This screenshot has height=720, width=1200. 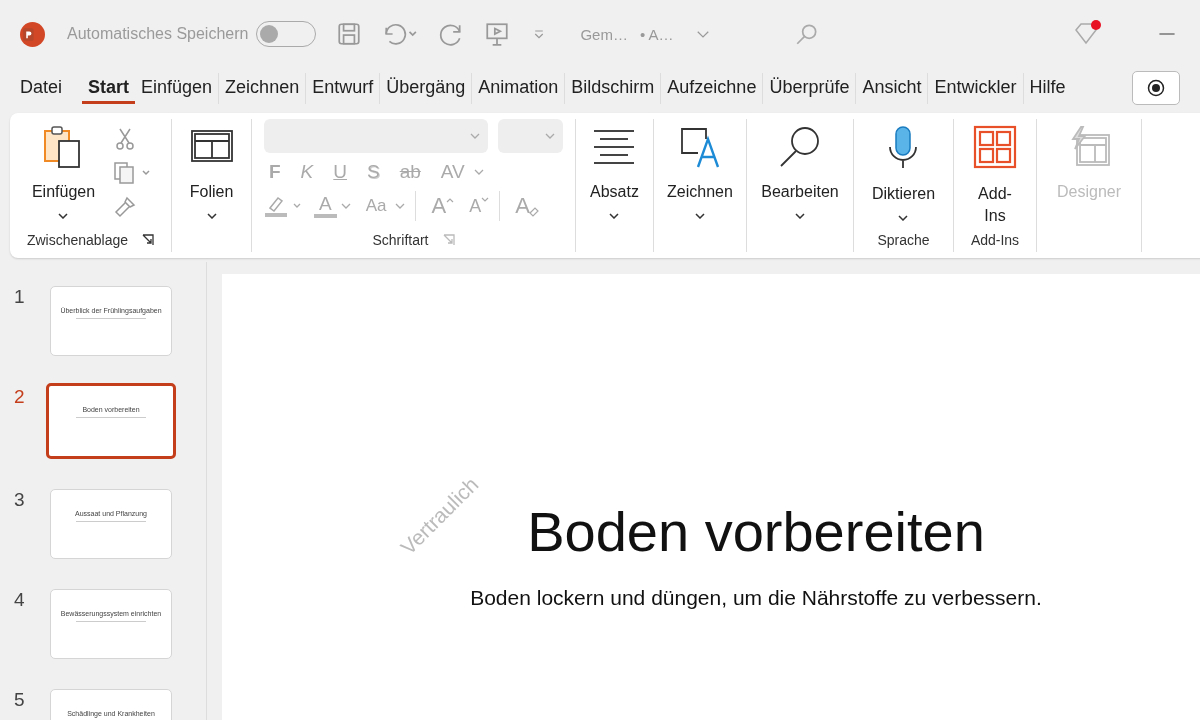 What do you see at coordinates (995, 147) in the screenshot?
I see `grid-icon` at bounding box center [995, 147].